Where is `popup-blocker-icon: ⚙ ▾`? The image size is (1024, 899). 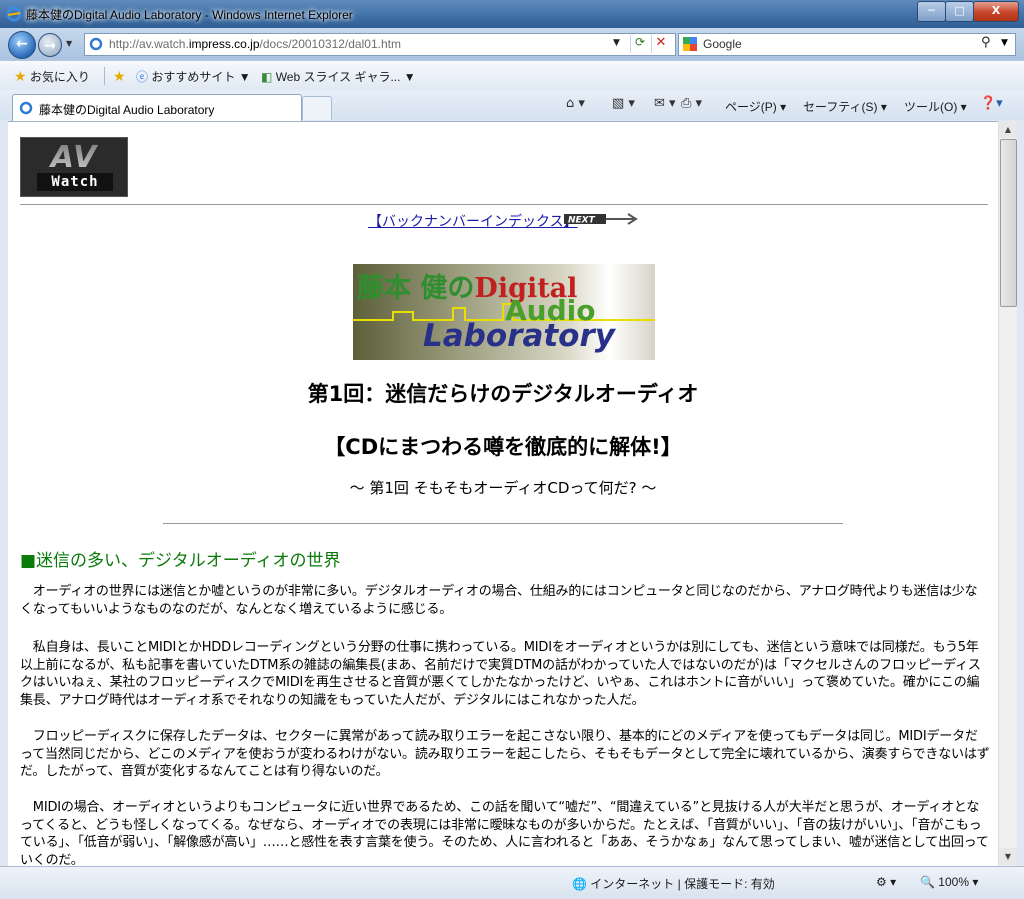 popup-blocker-icon: ⚙ ▾ is located at coordinates (886, 882).